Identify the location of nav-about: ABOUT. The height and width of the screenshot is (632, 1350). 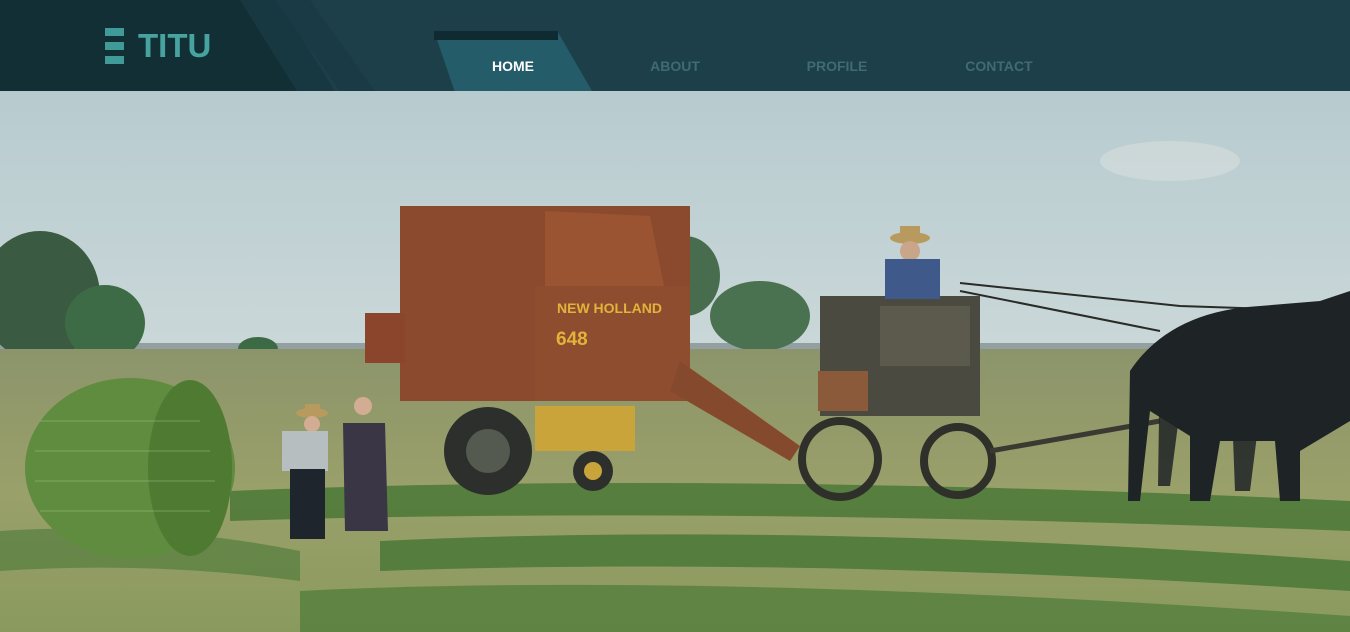
(675, 66).